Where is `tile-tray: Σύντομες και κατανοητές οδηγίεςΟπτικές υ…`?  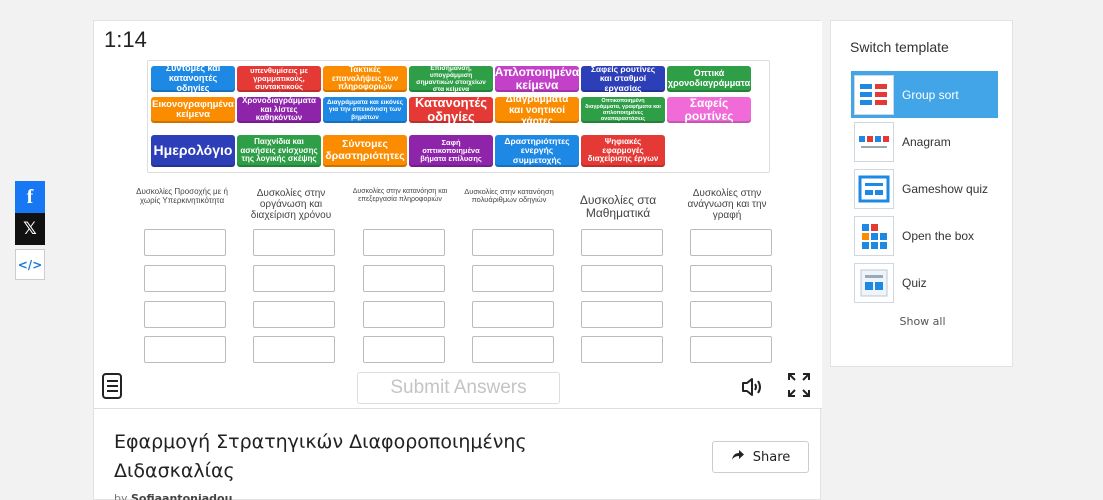
tile-tray: Σύντομες και κατανοητές οδηγίεςΟπτικές υ… is located at coordinates (458, 116).